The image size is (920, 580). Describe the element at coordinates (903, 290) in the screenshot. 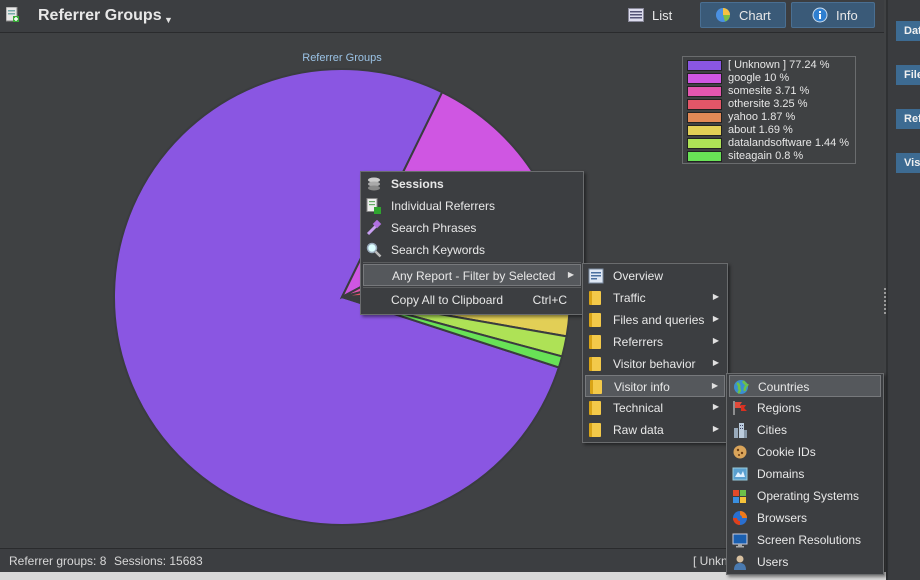

I see `right-side-panel: Dat File Ref Visi` at that location.